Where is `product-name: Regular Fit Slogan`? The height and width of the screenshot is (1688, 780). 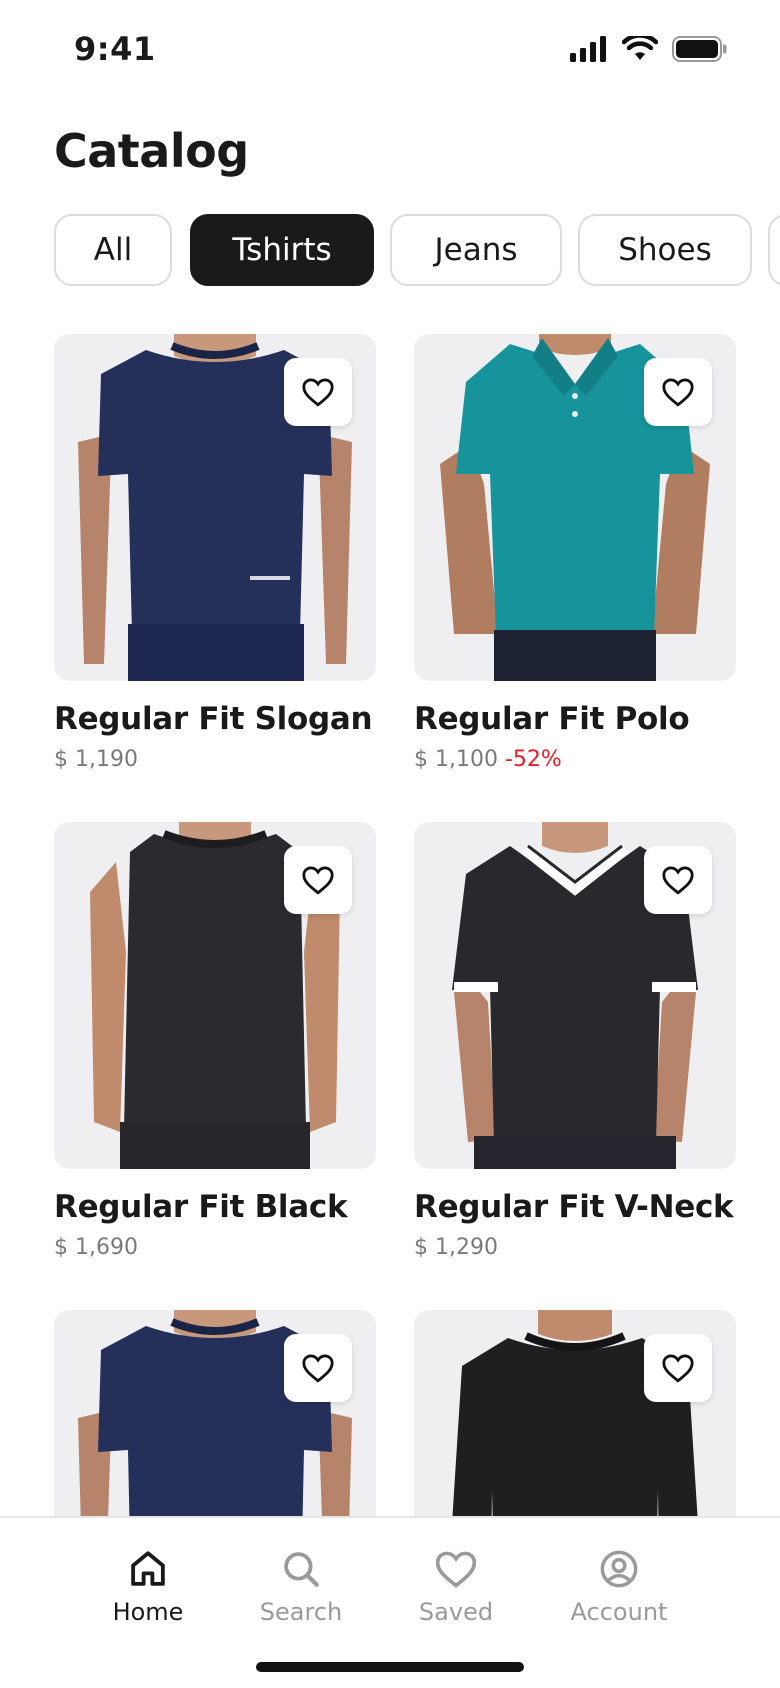 product-name: Regular Fit Slogan is located at coordinates (215, 719).